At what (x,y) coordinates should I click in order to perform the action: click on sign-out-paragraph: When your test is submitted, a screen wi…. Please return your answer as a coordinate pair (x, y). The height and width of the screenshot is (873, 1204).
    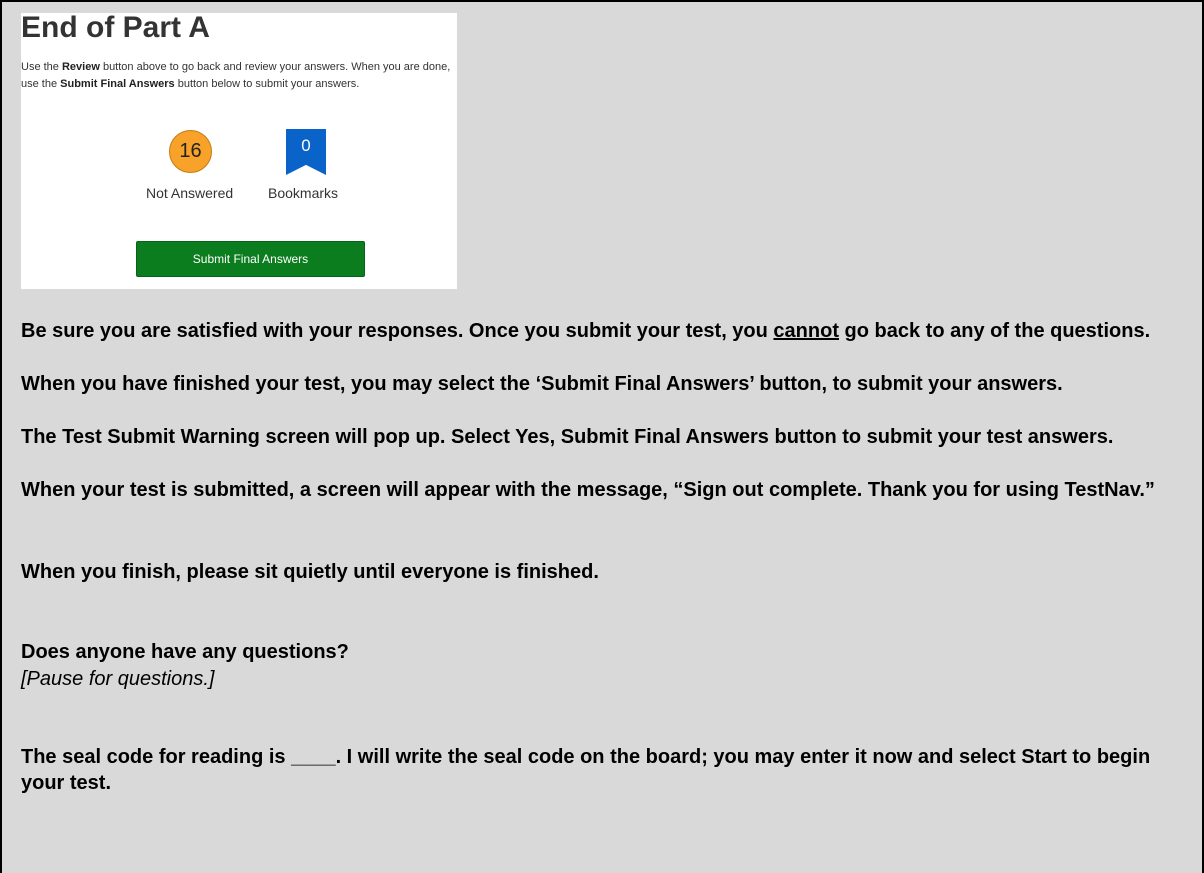
    Looking at the image, I should click on (588, 490).